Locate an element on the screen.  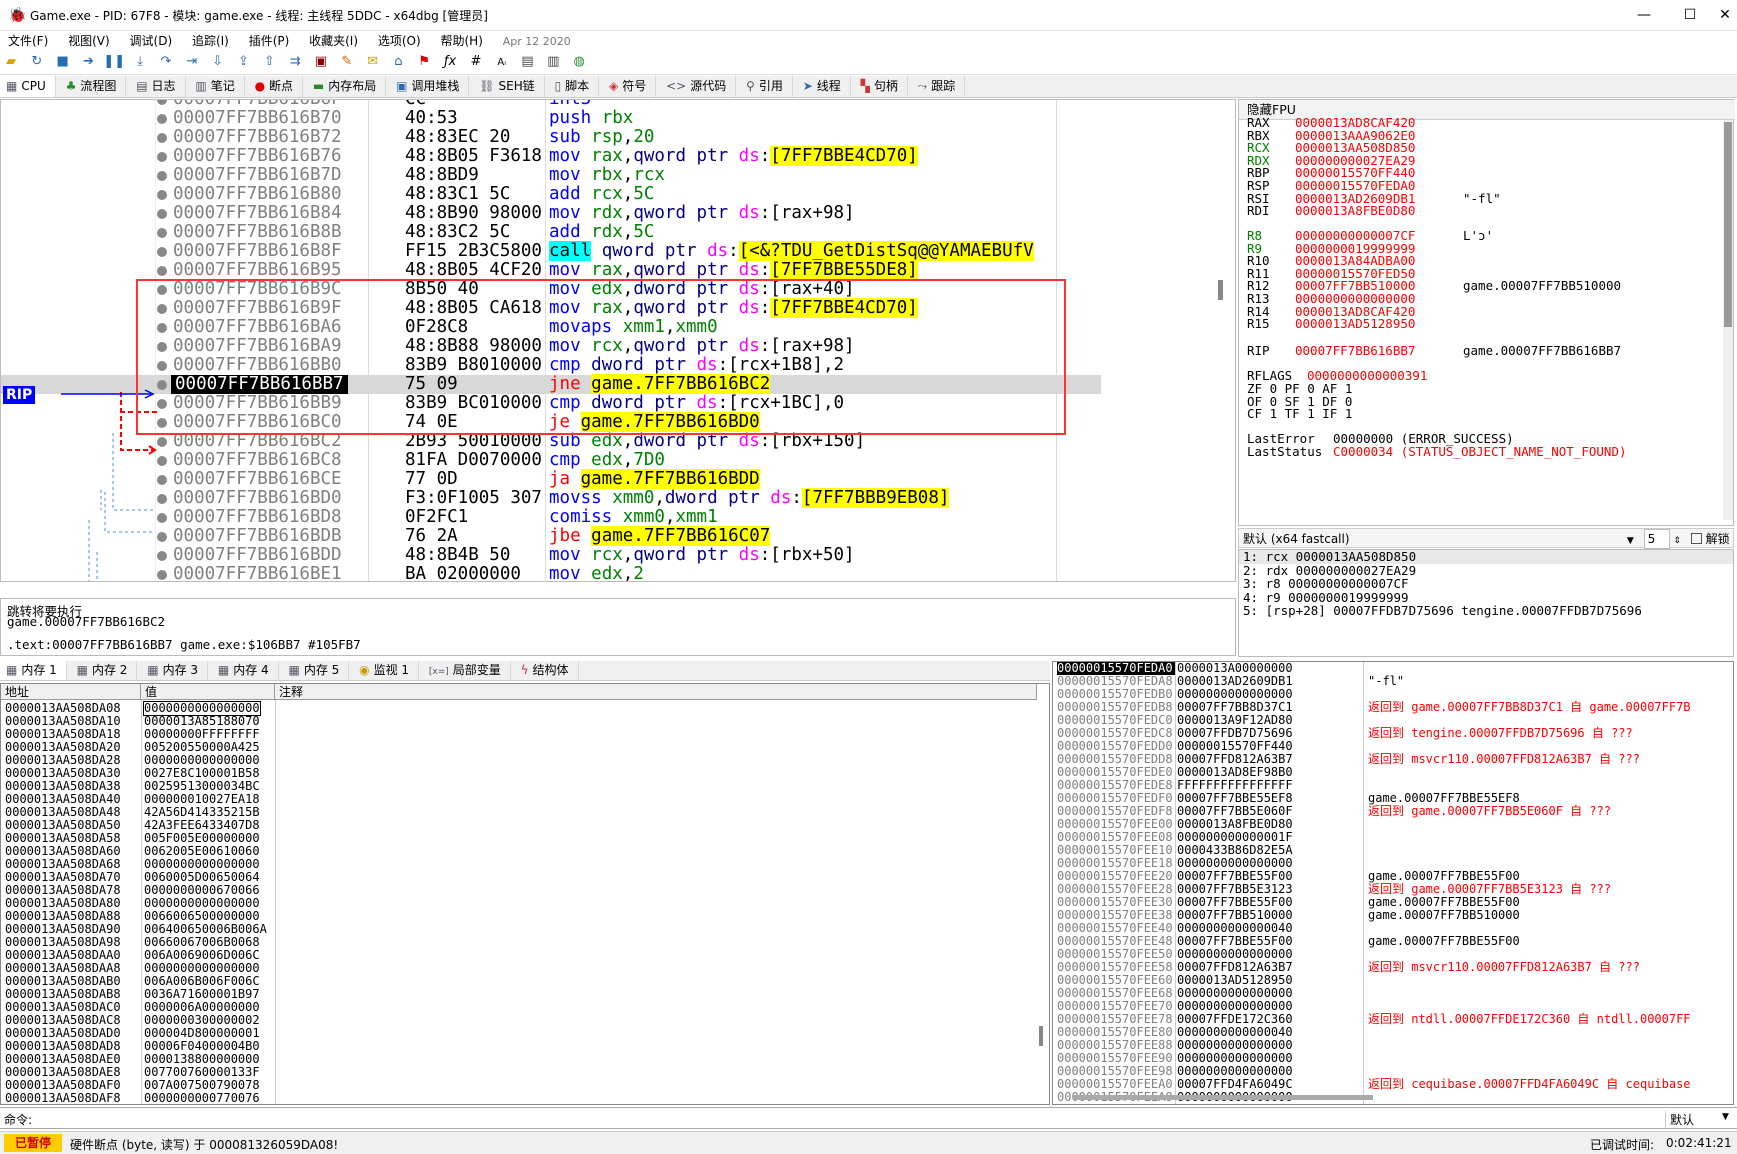
stack-row: 00000015570FEDE0 0000013AD8EF98B0 is located at coordinates (1393, 772).